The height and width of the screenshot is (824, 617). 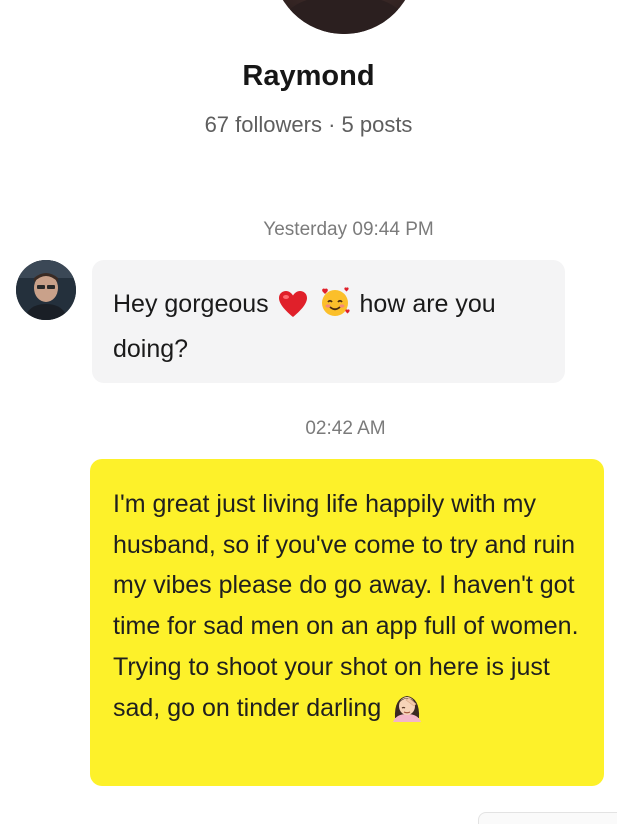 What do you see at coordinates (348, 229) in the screenshot?
I see `timestamp: Yesterday 09:44 PM` at bounding box center [348, 229].